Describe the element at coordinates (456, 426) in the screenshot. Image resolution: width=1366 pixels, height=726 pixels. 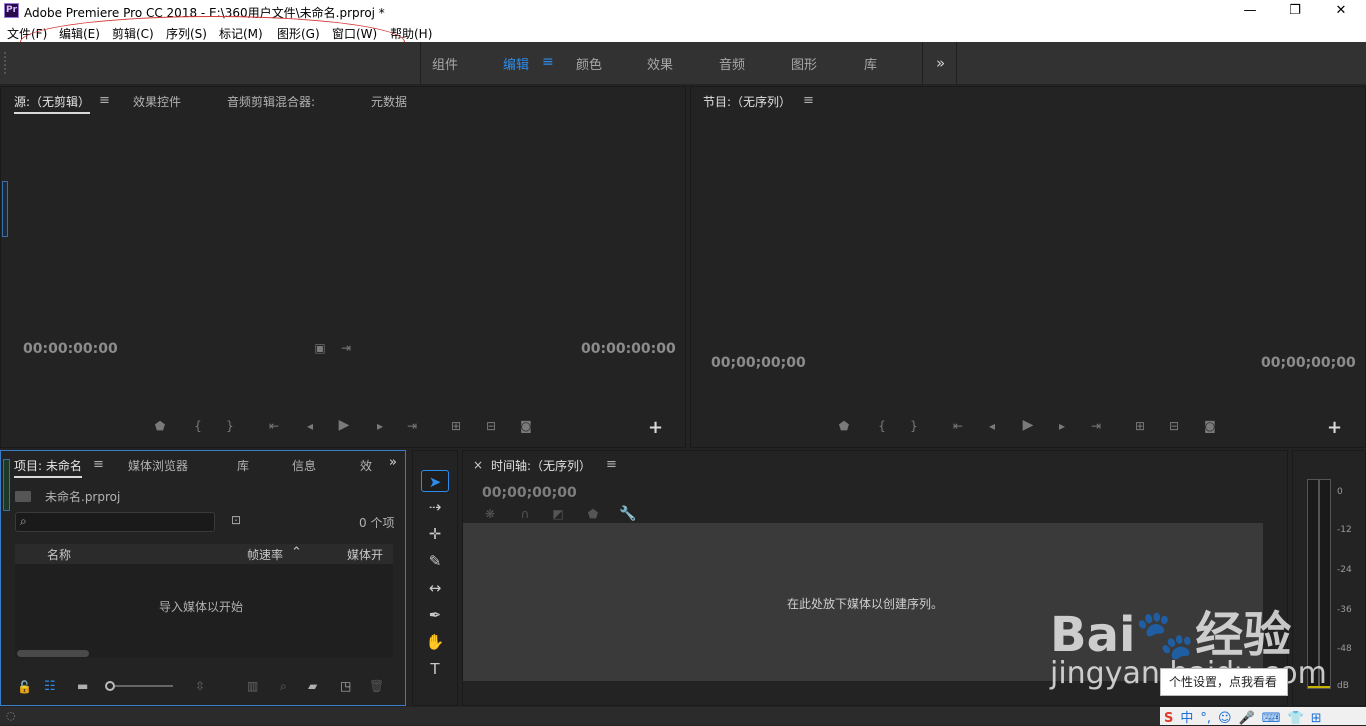
I see `insert-icon: ⊞` at that location.